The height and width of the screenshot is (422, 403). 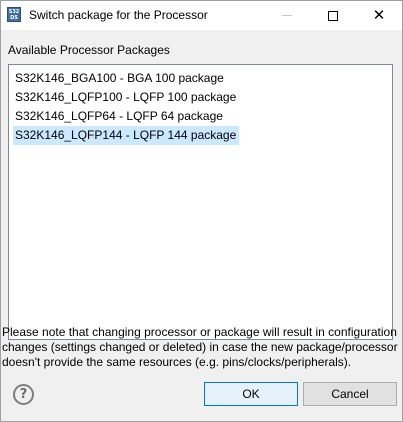 I want to click on cancel-button: Cancel, so click(x=350, y=394).